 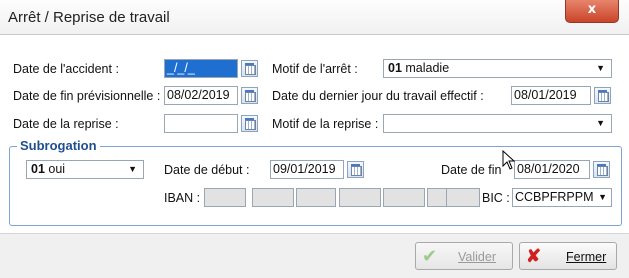 What do you see at coordinates (534, 256) in the screenshot?
I see `x-icon: ✘` at bounding box center [534, 256].